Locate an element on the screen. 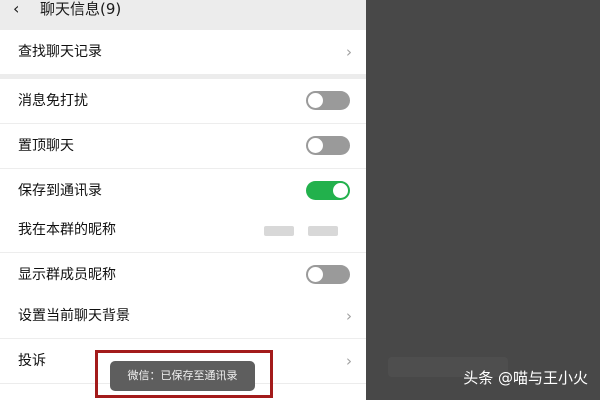  watermark: 头条 @喵与王小火 is located at coordinates (525, 378).